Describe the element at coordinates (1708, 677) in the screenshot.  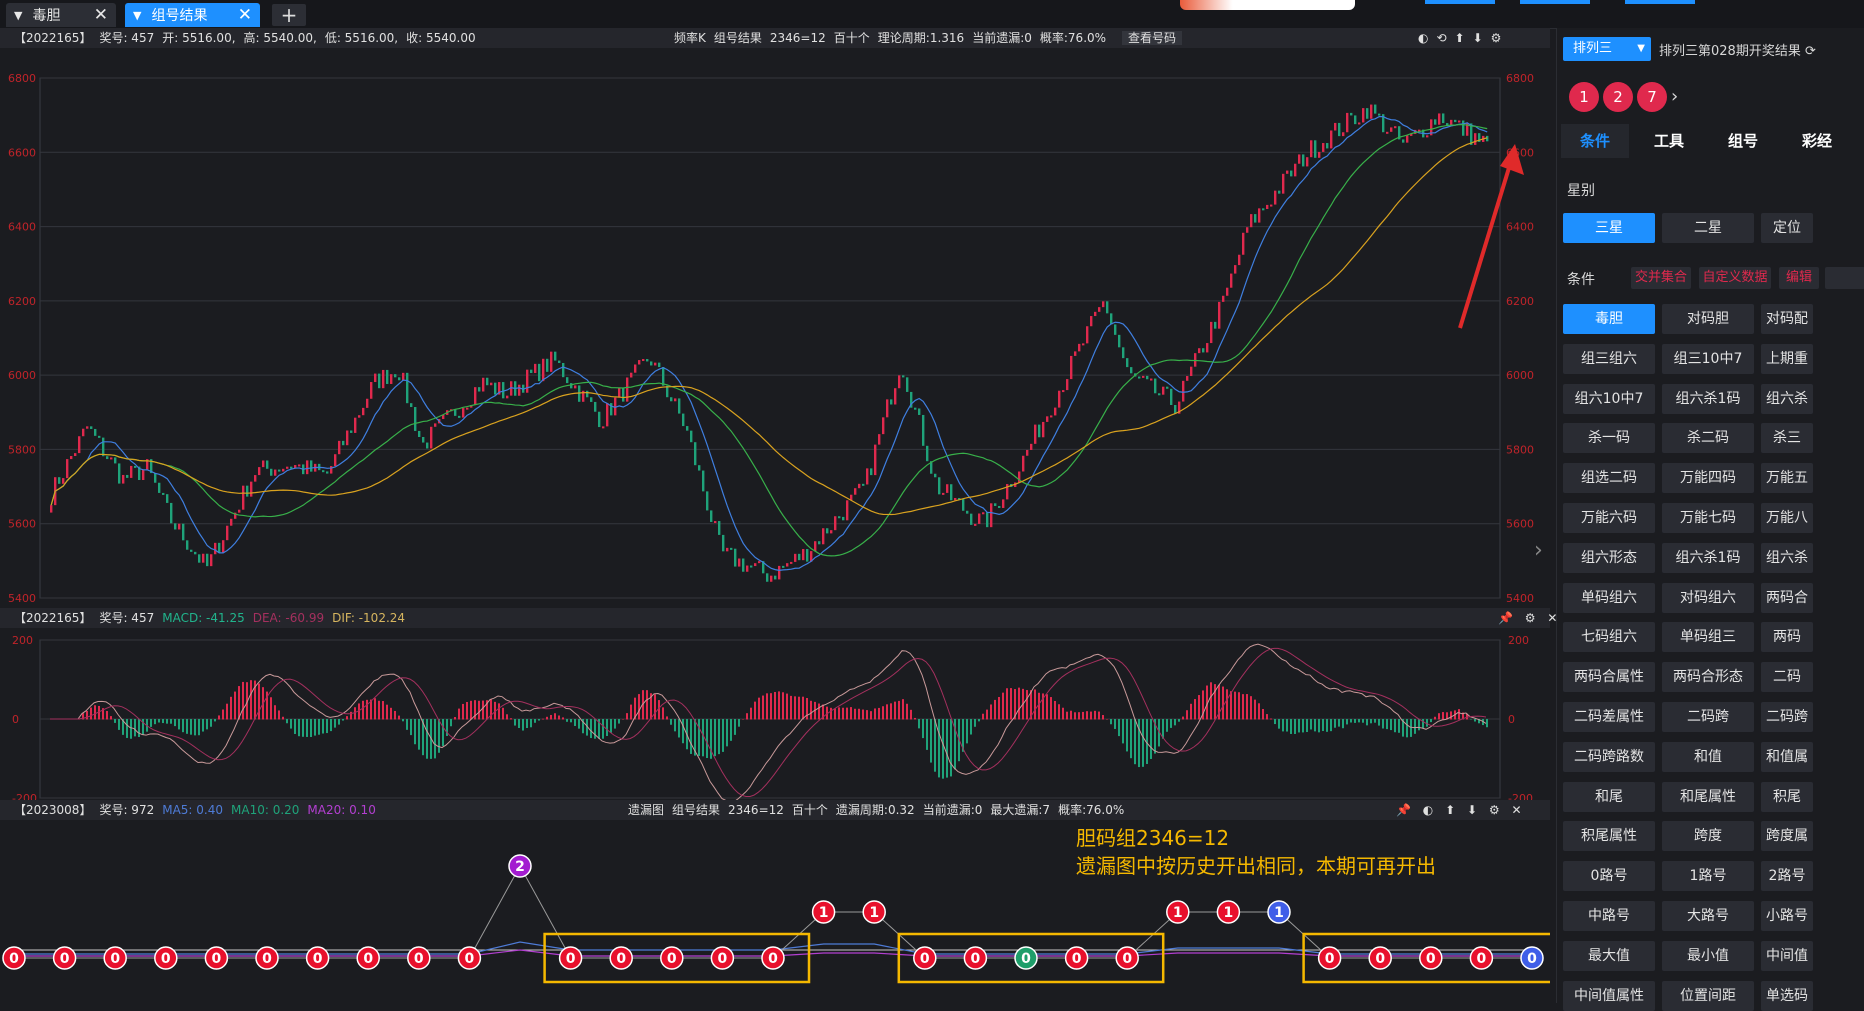
I see `condition-button: 两码合形态` at that location.